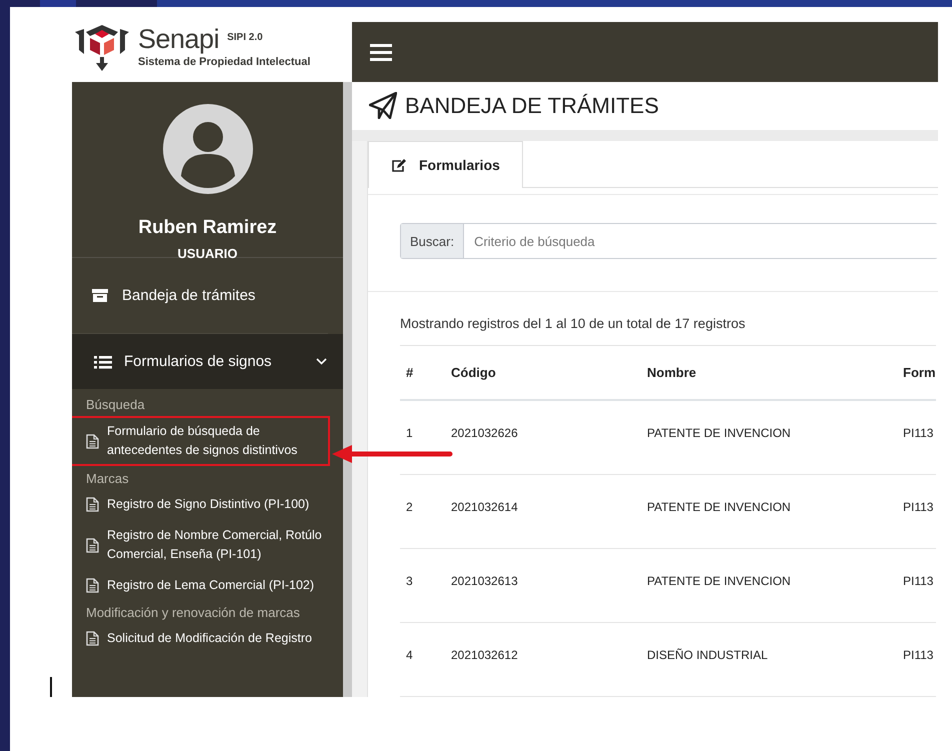 The width and height of the screenshot is (952, 751). I want to click on table-cell: 2021032626, so click(543, 437).